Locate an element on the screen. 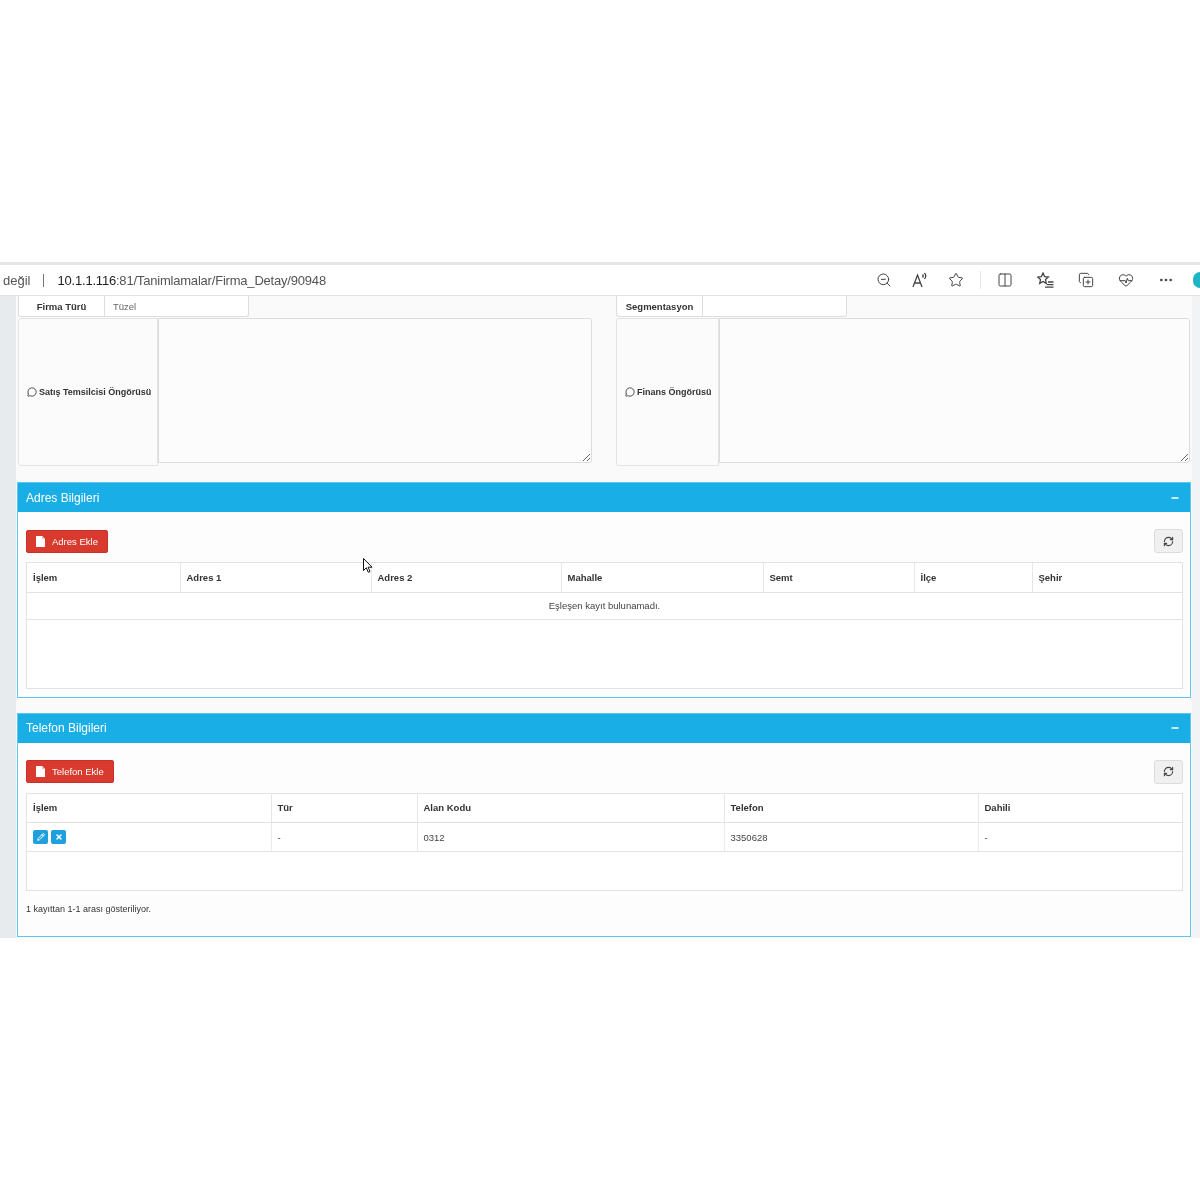 The width and height of the screenshot is (1200, 1200). column-header: Dahili is located at coordinates (1080, 808).